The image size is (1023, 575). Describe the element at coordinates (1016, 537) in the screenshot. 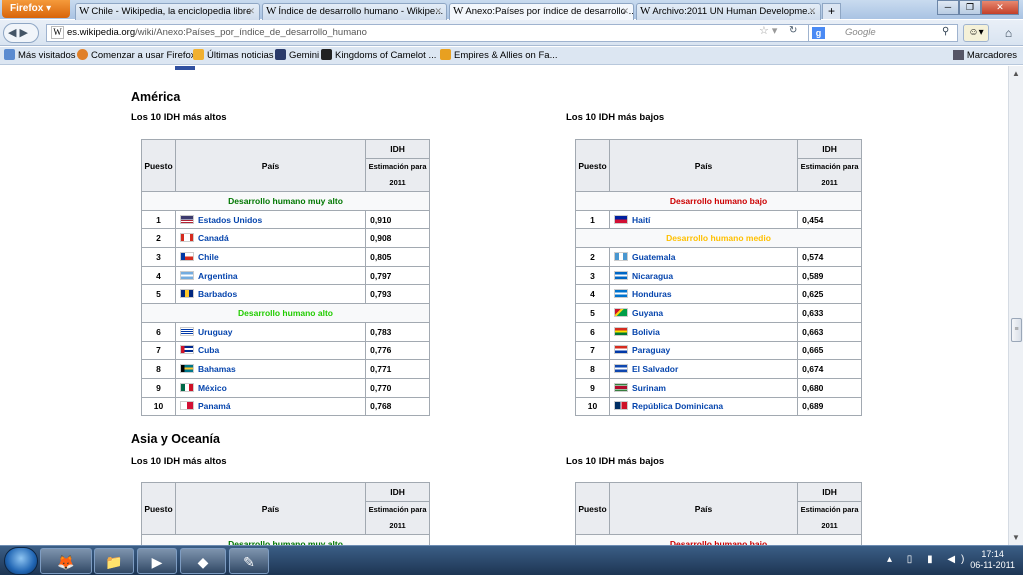

I see `scroll-down-icon: ▼` at that location.